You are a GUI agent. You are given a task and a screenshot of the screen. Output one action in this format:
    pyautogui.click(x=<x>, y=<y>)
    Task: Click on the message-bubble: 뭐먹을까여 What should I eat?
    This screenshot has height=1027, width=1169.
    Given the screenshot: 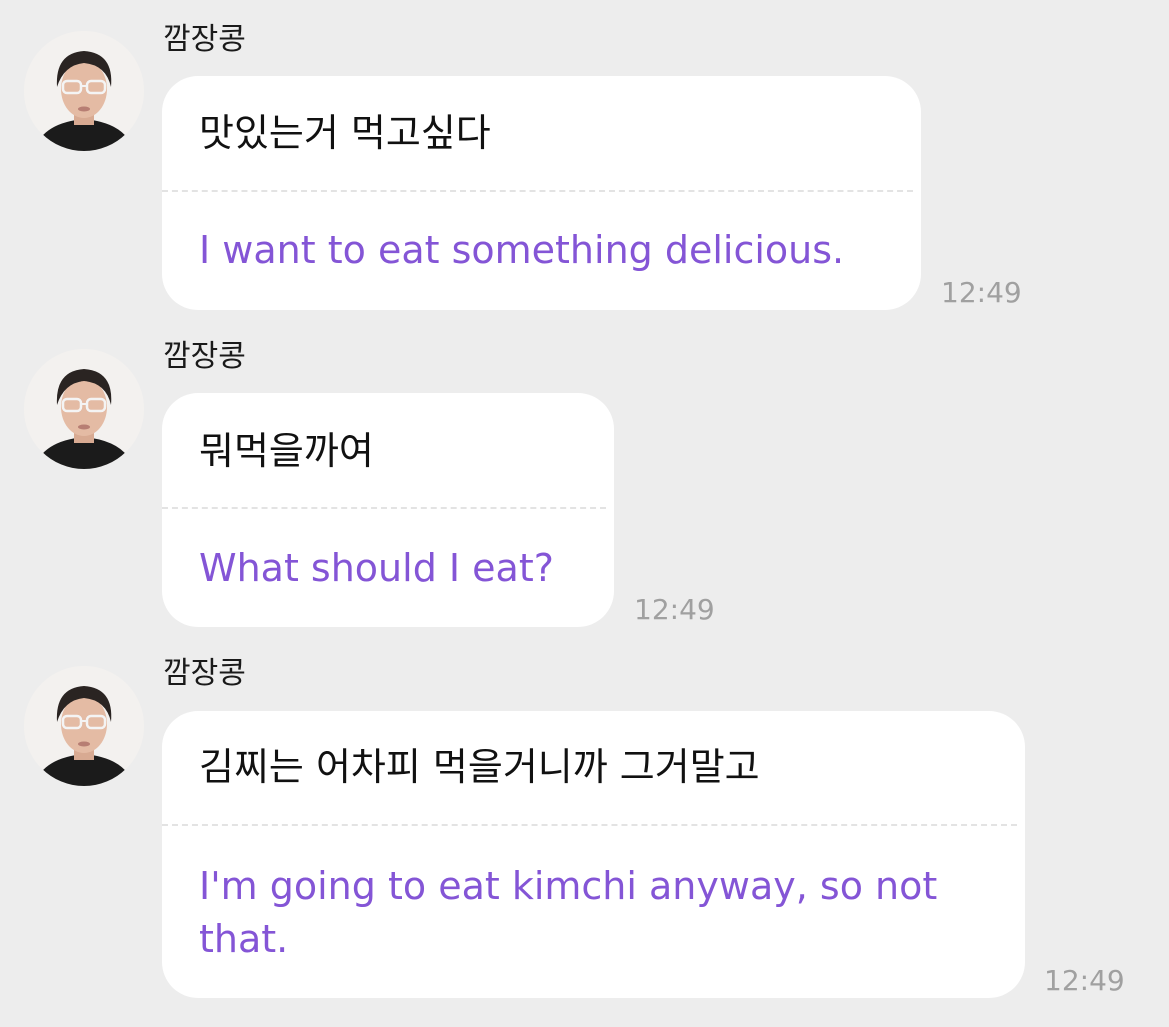 What is the action you would take?
    pyautogui.click(x=388, y=510)
    